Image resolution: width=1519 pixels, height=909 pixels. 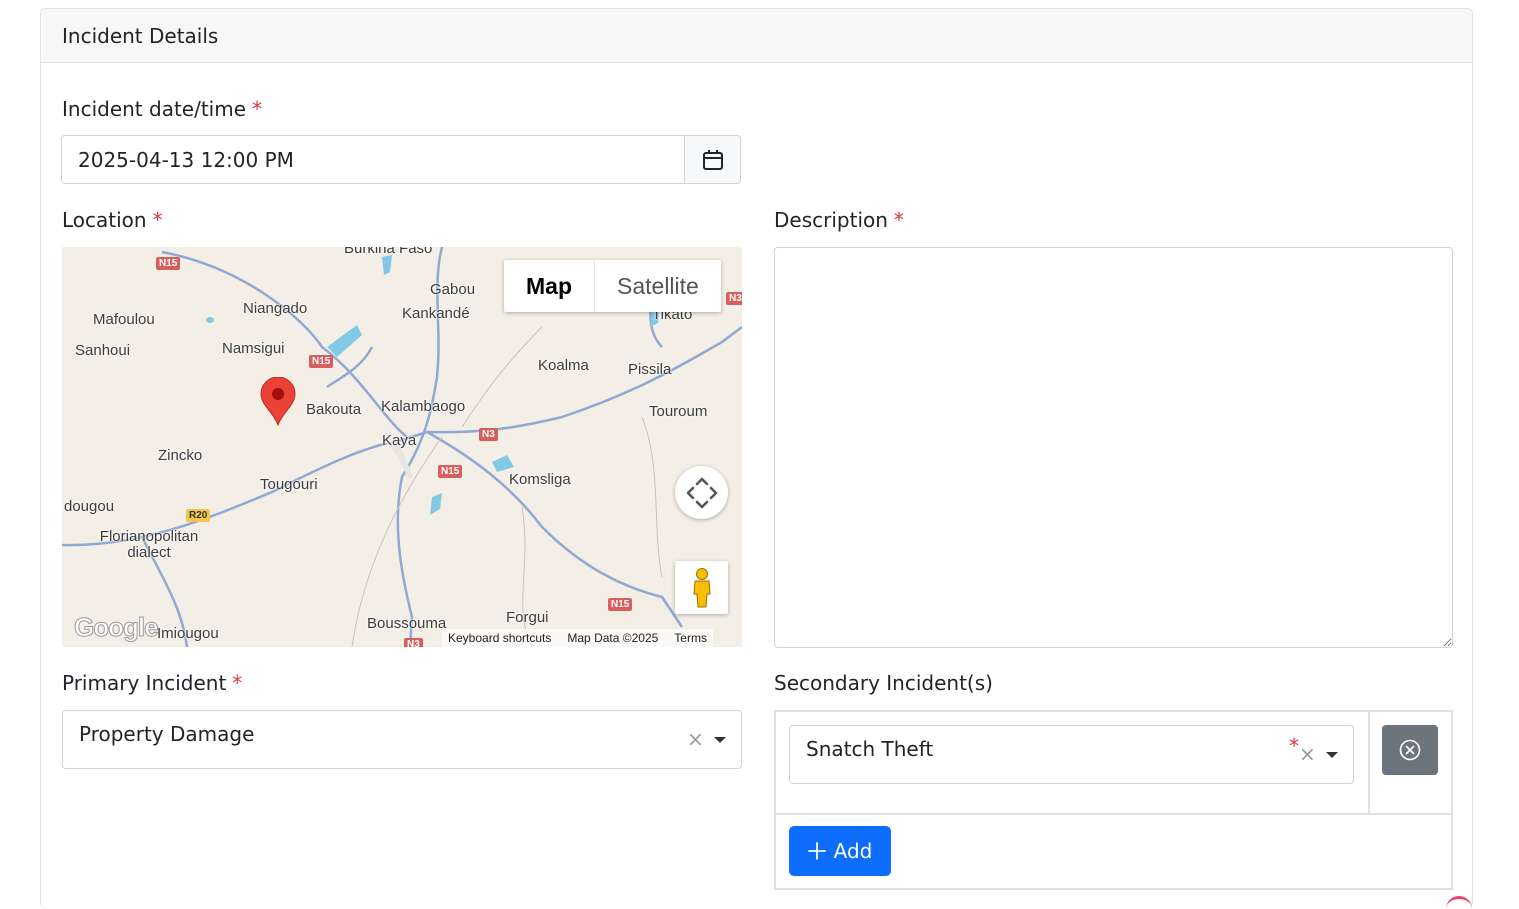 What do you see at coordinates (162, 109) in the screenshot?
I see `incident-datetime-label: Incident date/time *` at bounding box center [162, 109].